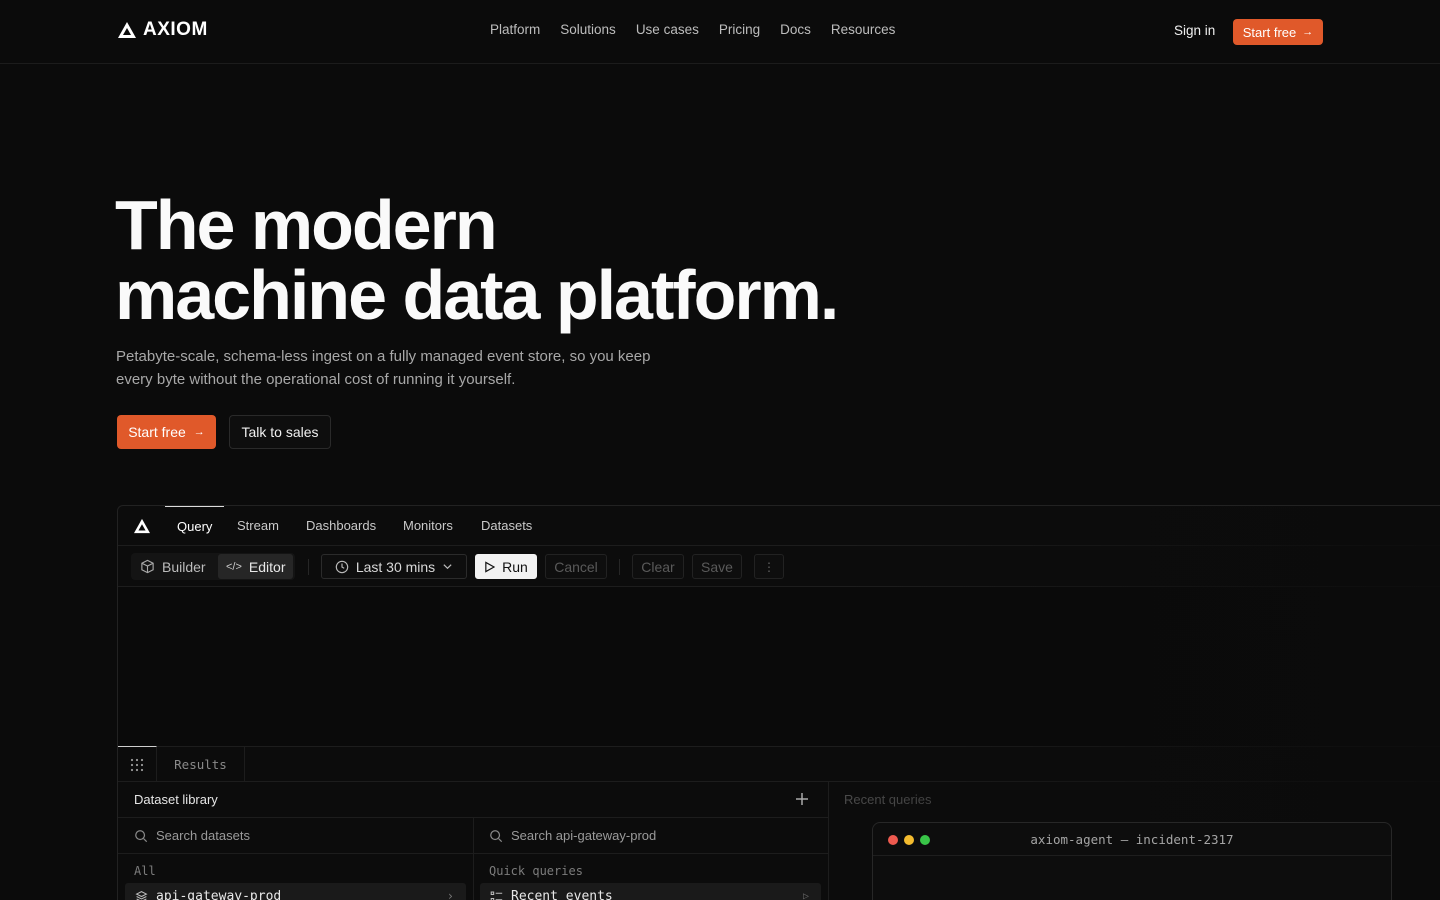 The width and height of the screenshot is (1440, 900). I want to click on nav-link-resources: Resources, so click(863, 29).